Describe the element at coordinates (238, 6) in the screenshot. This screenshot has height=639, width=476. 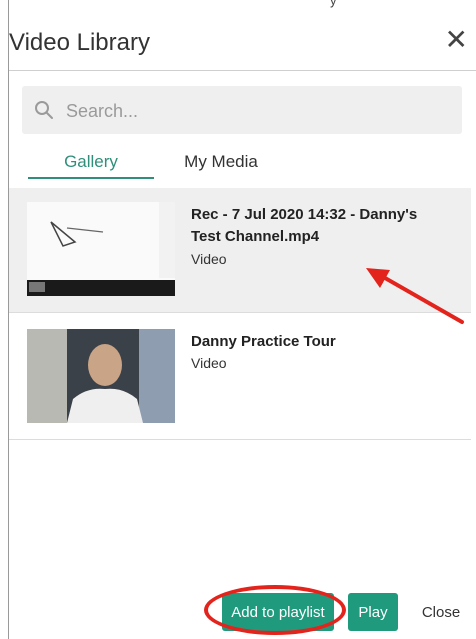
I see `top-strip: y` at that location.